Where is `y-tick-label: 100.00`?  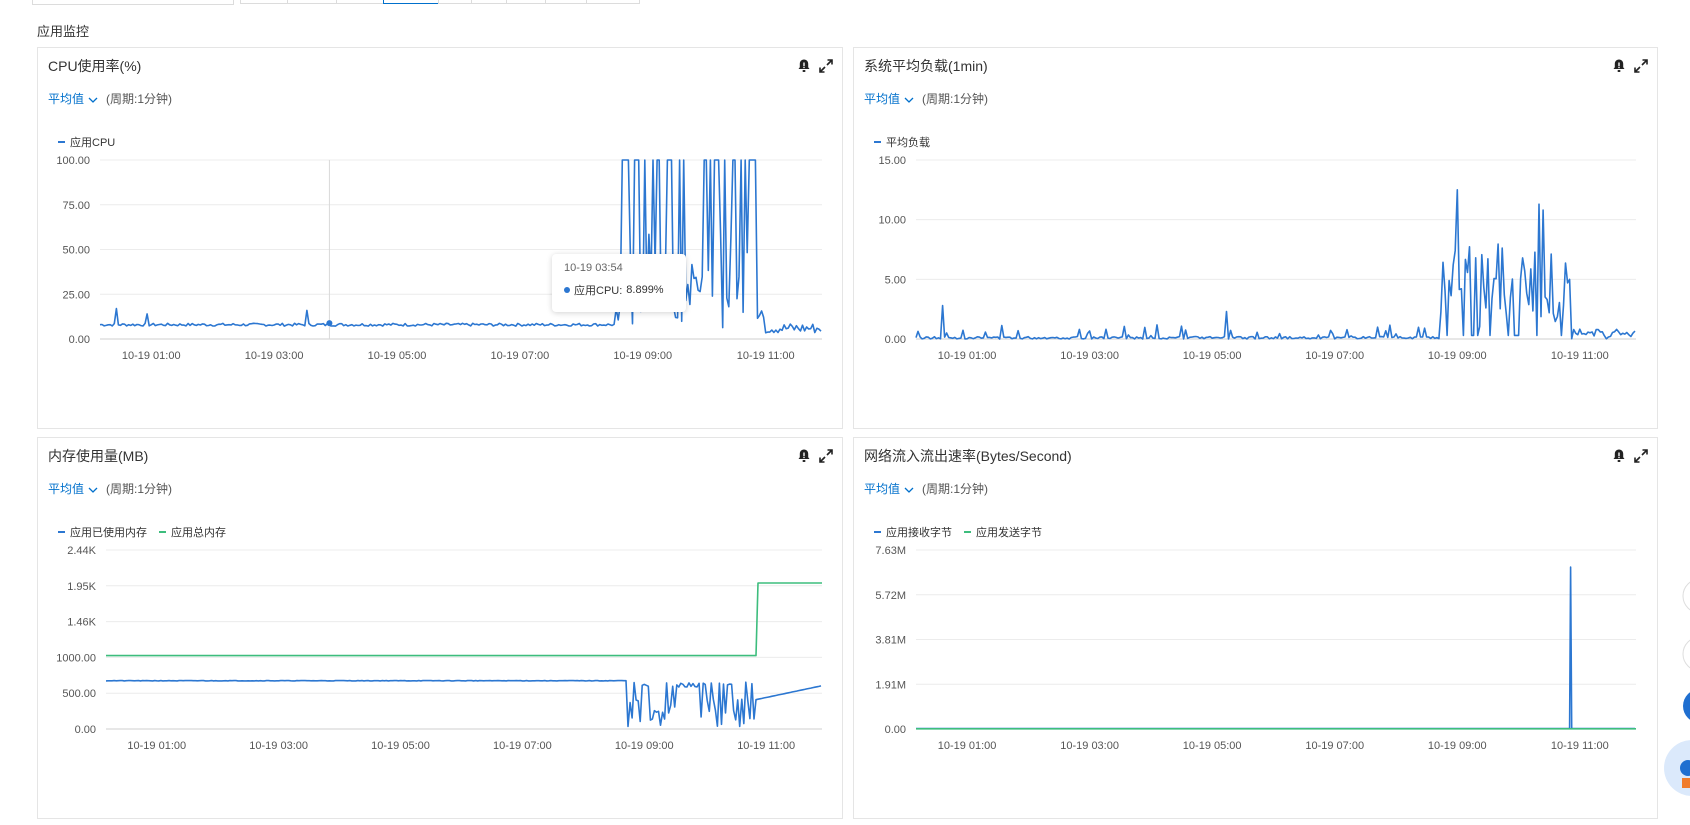
y-tick-label: 100.00 is located at coordinates (73, 161).